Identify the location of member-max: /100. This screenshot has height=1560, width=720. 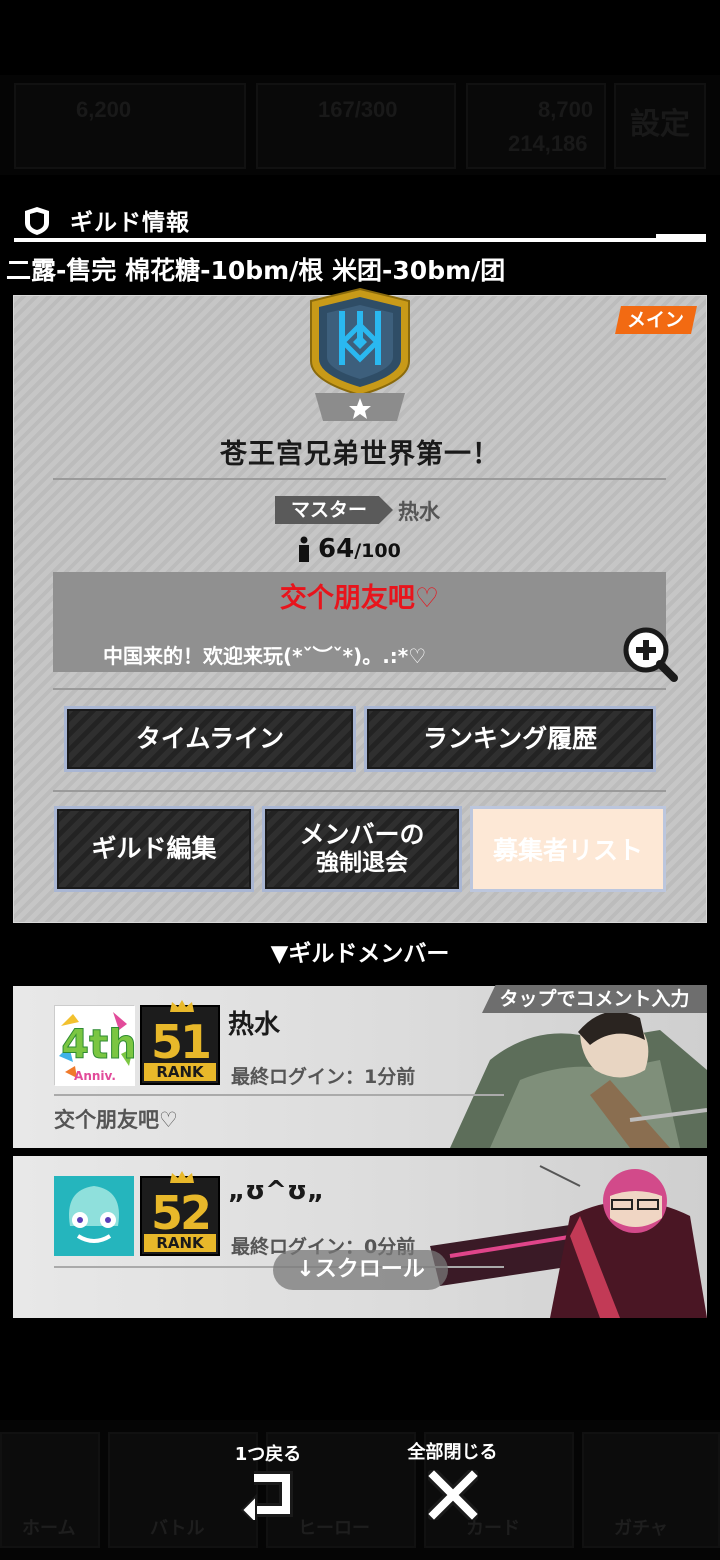
(377, 551).